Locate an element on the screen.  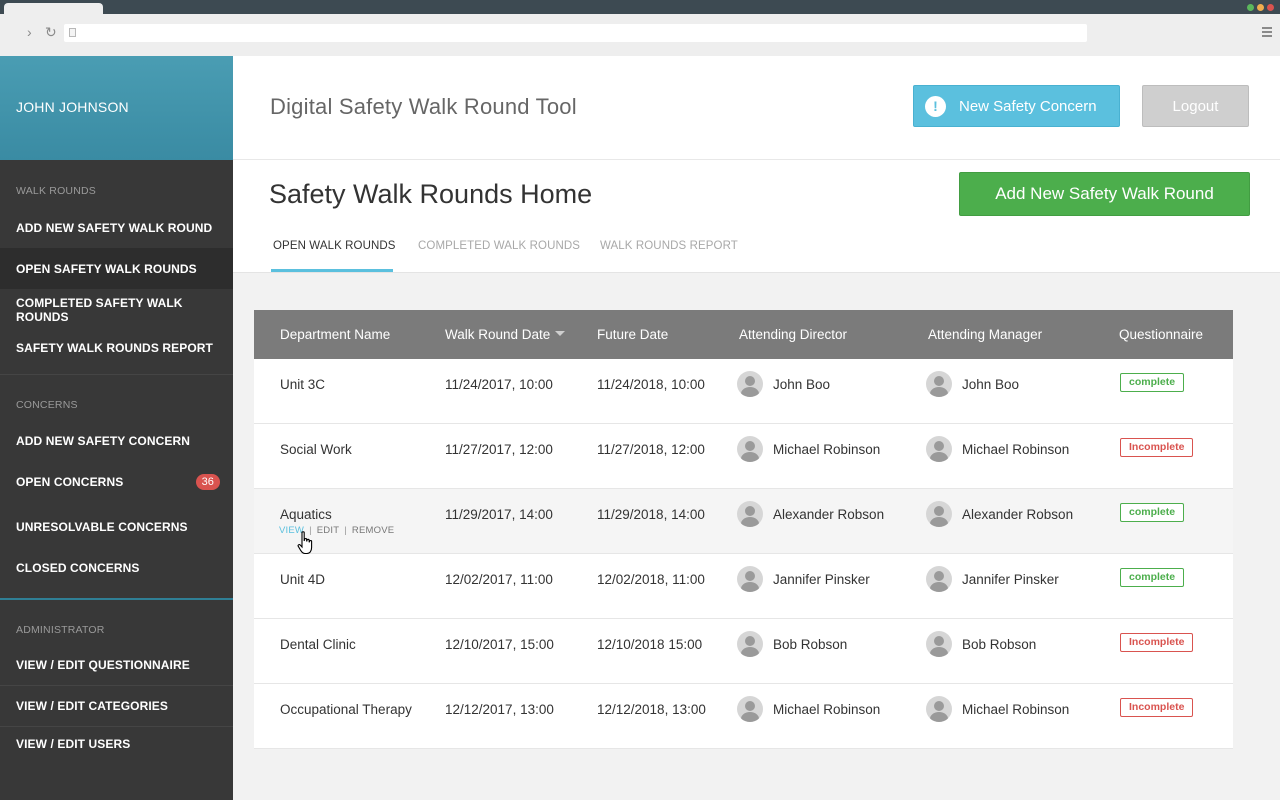
department-cell: Unit 4D is located at coordinates (303, 579).